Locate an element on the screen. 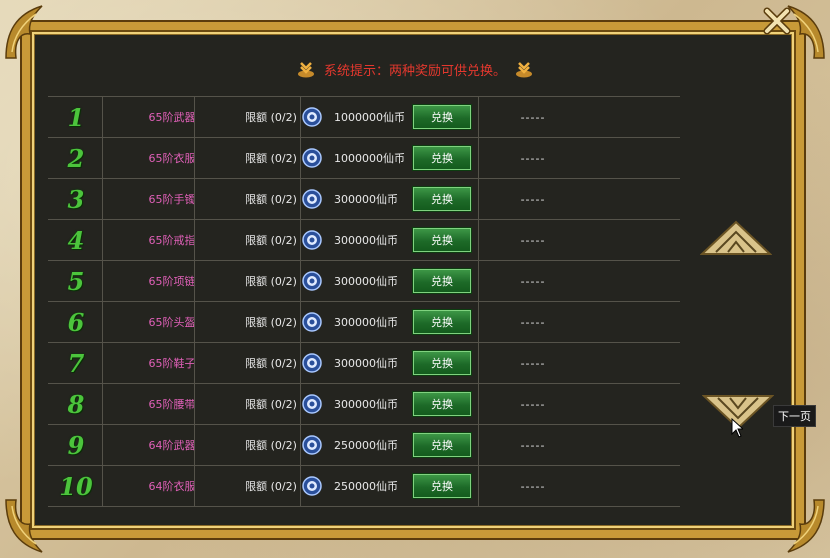 The width and height of the screenshot is (830, 558). exchange-cost: 250000仙币 is located at coordinates (362, 486).